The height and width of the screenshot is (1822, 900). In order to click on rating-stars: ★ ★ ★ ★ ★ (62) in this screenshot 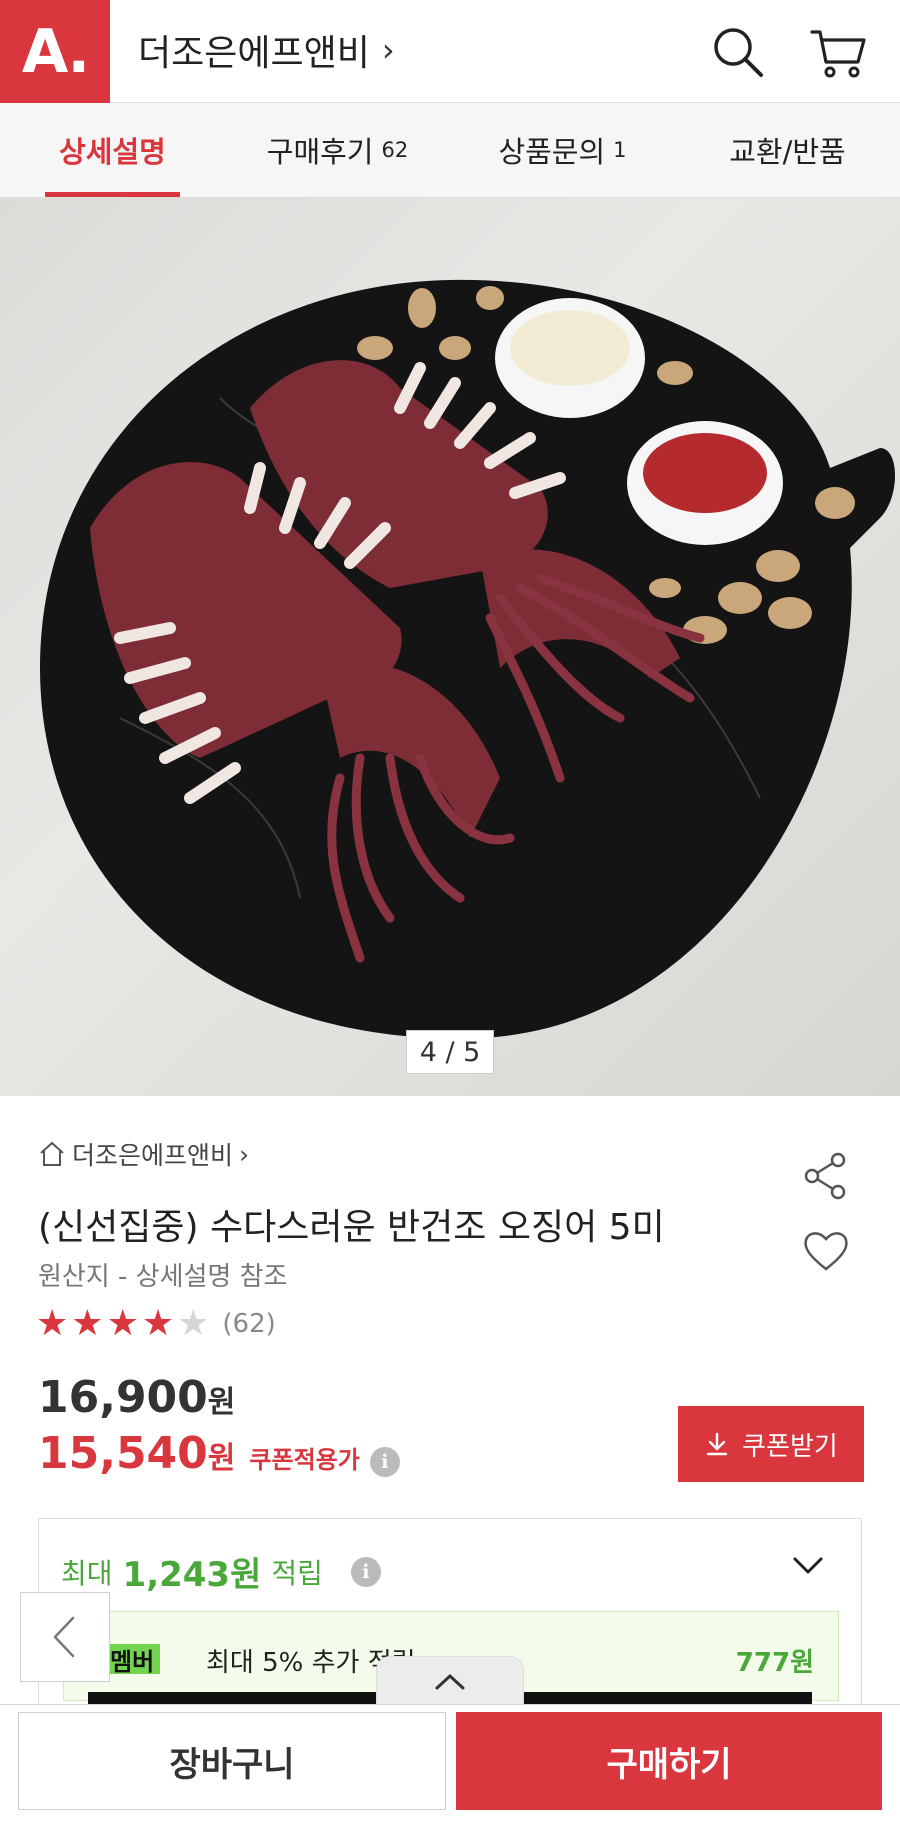, I will do `click(156, 1324)`.